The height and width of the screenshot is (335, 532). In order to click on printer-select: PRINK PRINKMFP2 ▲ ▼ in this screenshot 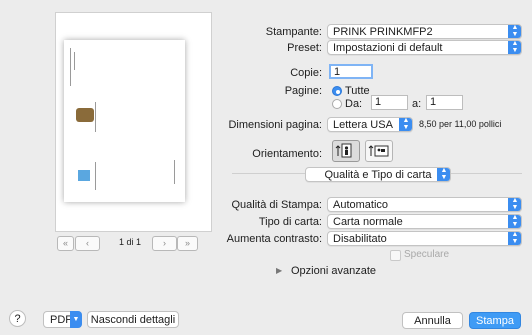, I will do `click(424, 31)`.